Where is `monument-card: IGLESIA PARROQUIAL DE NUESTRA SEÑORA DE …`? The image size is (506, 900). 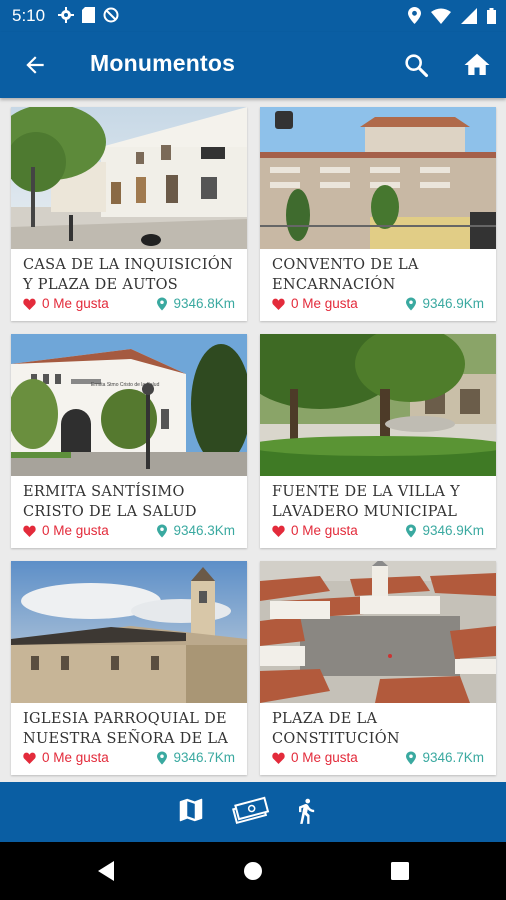 monument-card: IGLESIA PARROQUIAL DE NUESTRA SEÑORA DE … is located at coordinates (129, 668).